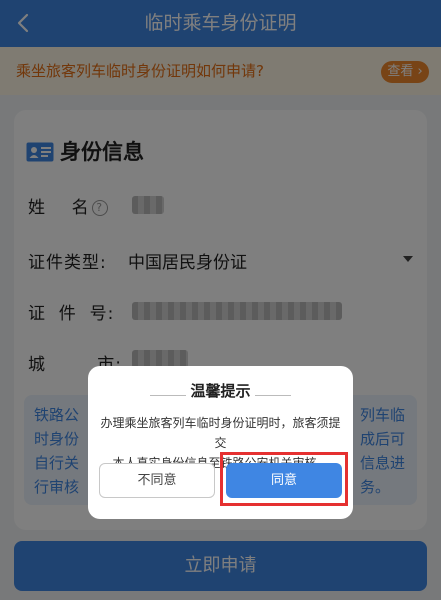 This screenshot has width=441, height=600. What do you see at coordinates (157, 480) in the screenshot?
I see `disagree-button: 不同意` at bounding box center [157, 480].